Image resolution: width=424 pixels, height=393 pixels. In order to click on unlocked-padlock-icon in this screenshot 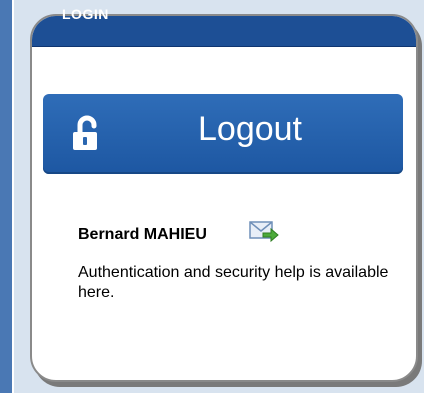, I will do `click(85, 132)`.